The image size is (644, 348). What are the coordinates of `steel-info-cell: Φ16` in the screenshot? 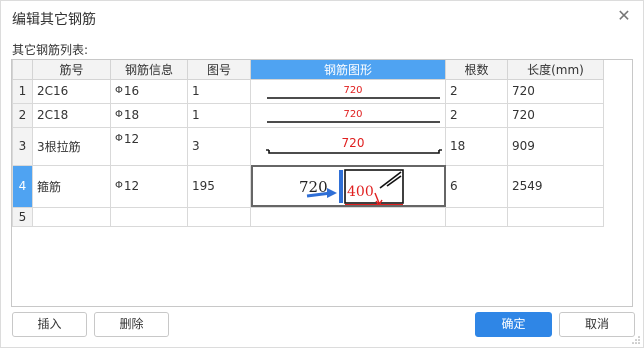 It's located at (149, 91).